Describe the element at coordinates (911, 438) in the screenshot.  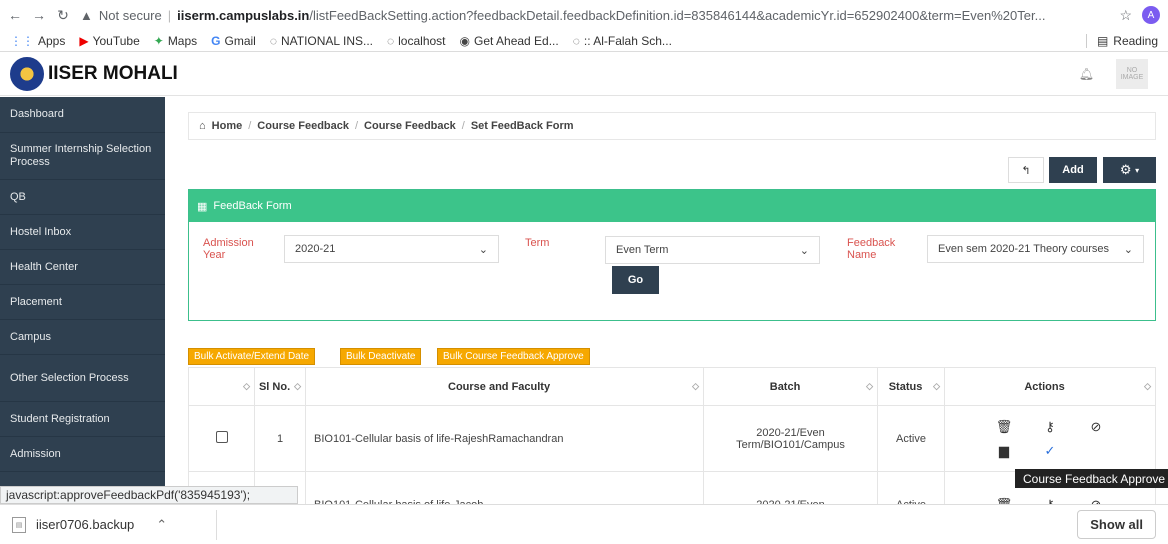
I see `status-cell: Active` at that location.